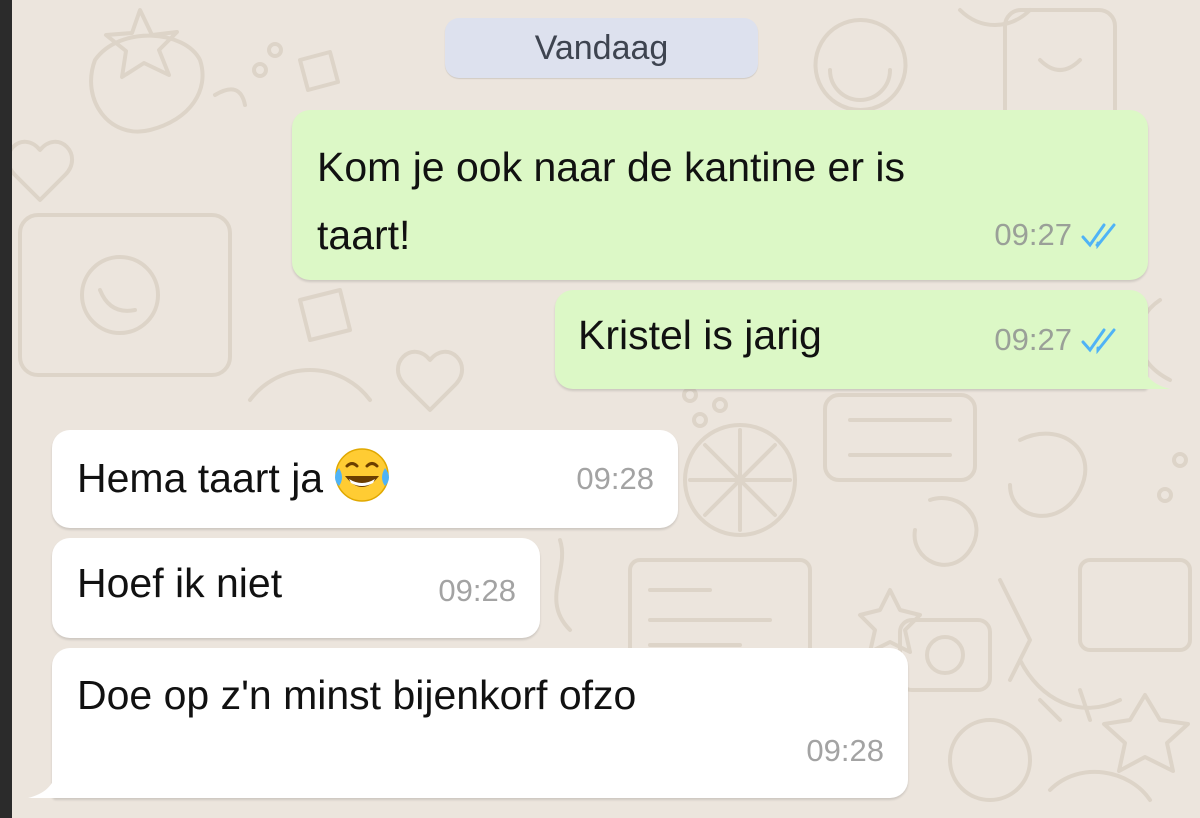  Describe the element at coordinates (364, 235) in the screenshot. I see `message-text-line: taart!` at that location.